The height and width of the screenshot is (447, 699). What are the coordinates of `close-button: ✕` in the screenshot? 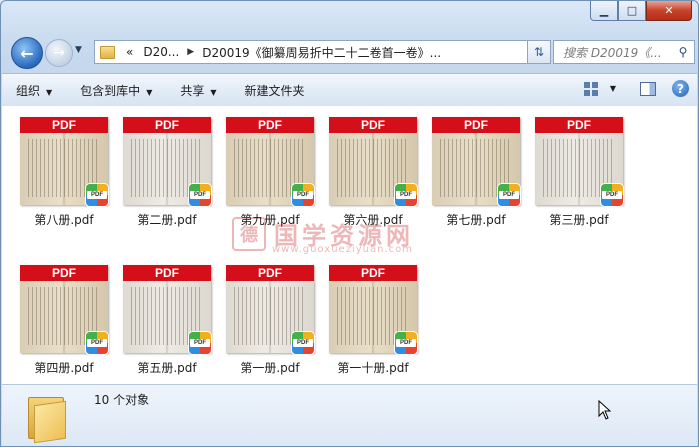 It's located at (669, 11).